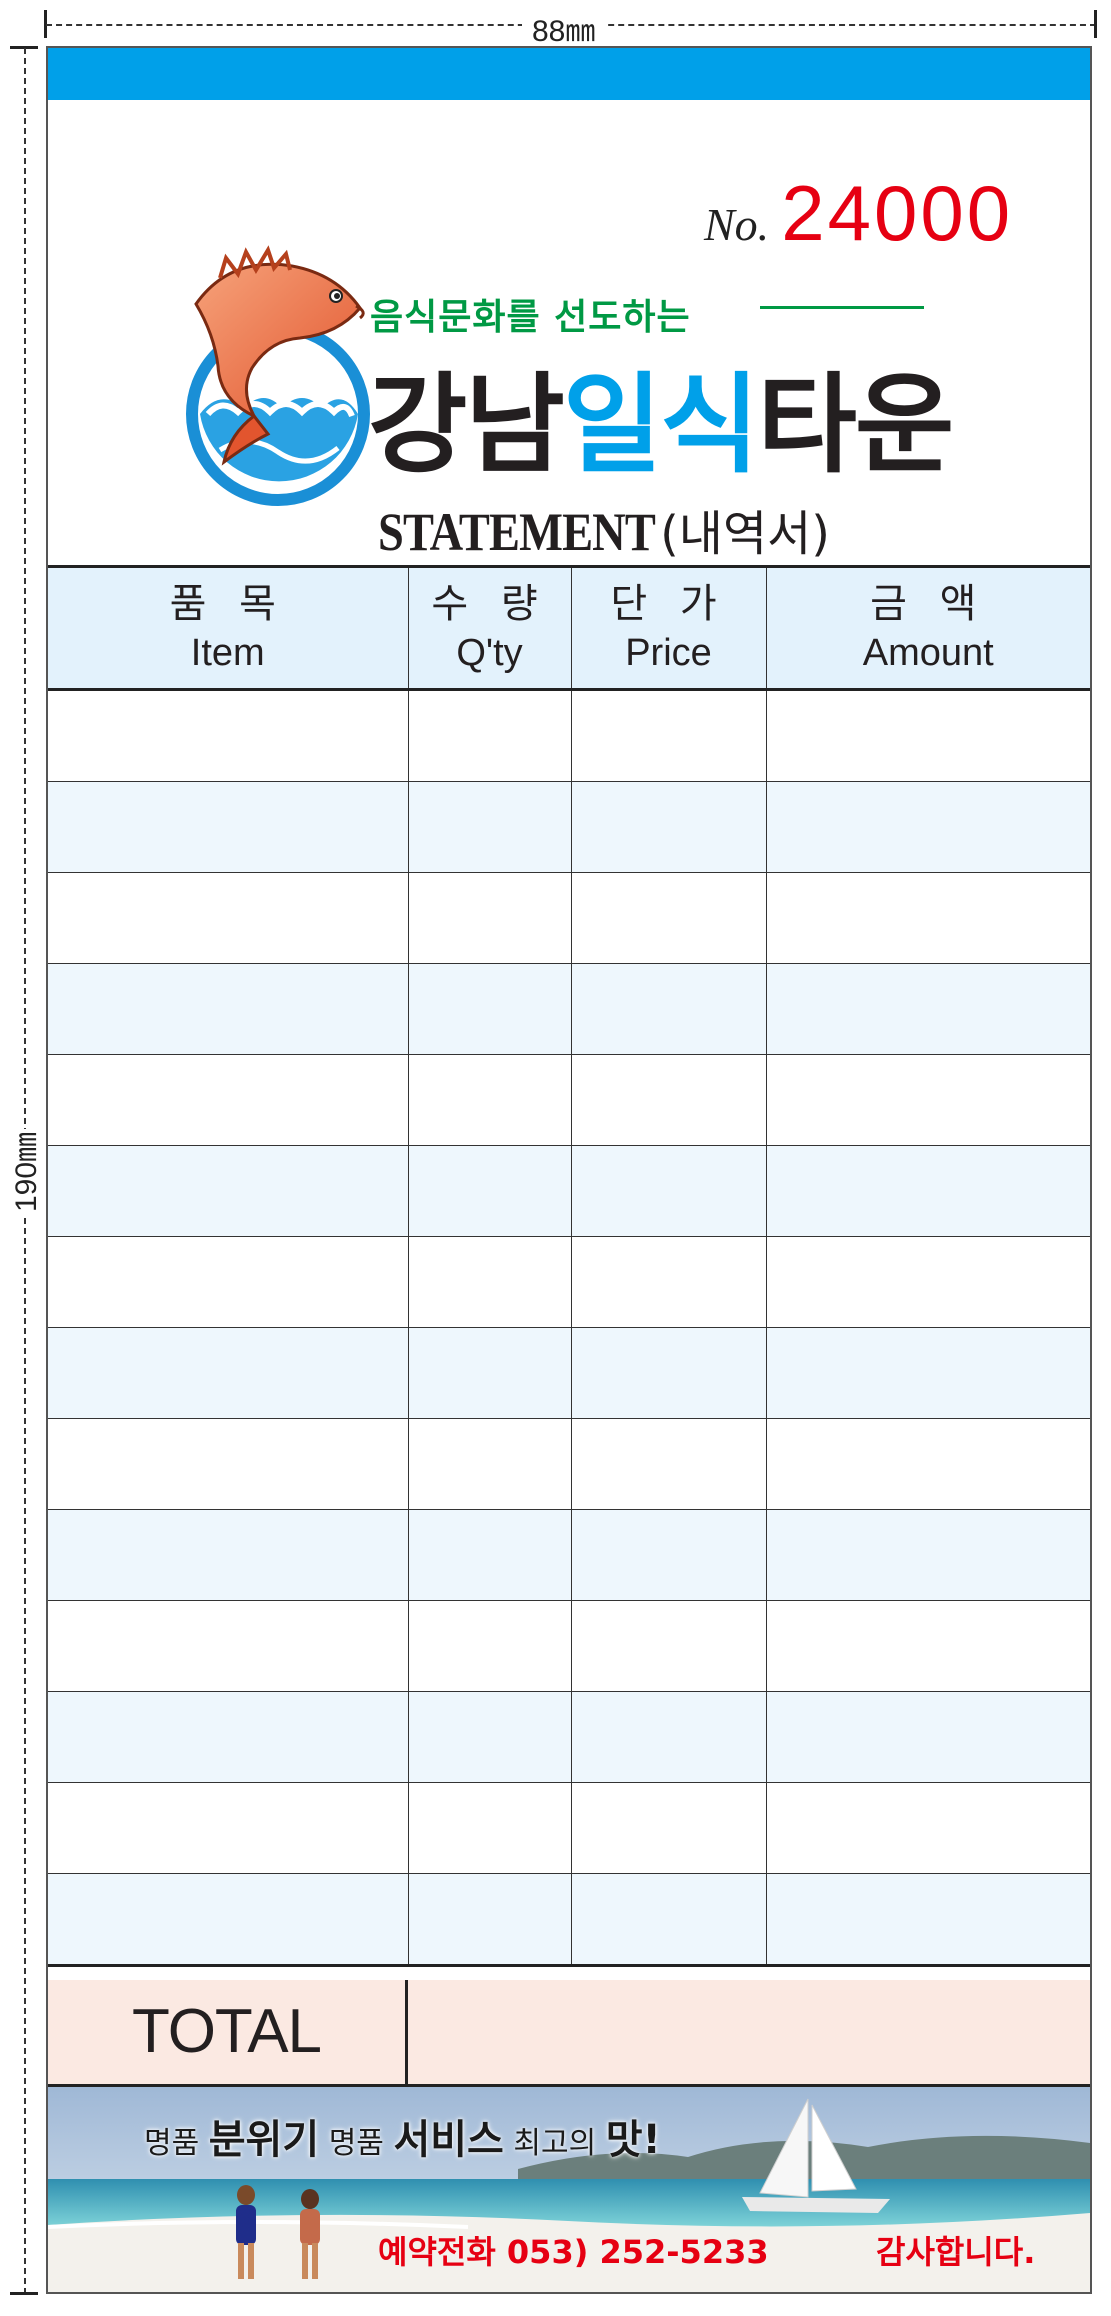 The image size is (1111, 2316). Describe the element at coordinates (554, 2143) in the screenshot. I see `banner-slogan-part: 최고의` at that location.